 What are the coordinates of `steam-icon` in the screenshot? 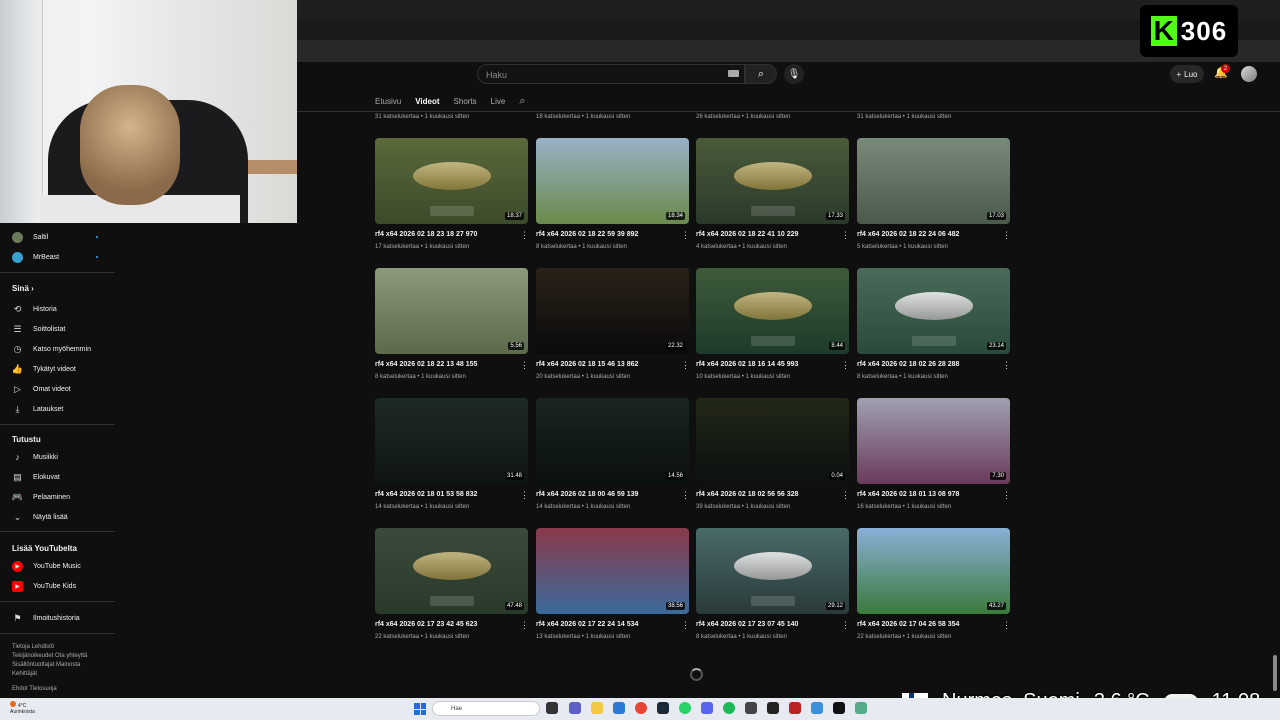 It's located at (663, 708).